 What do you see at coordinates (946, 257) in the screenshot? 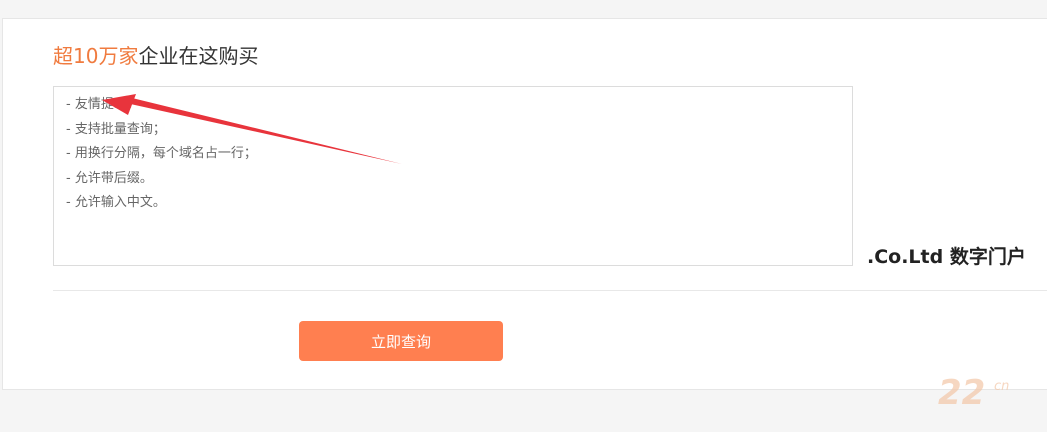
I see `company-suffix-label: .Co.Ltd 数字门户` at bounding box center [946, 257].